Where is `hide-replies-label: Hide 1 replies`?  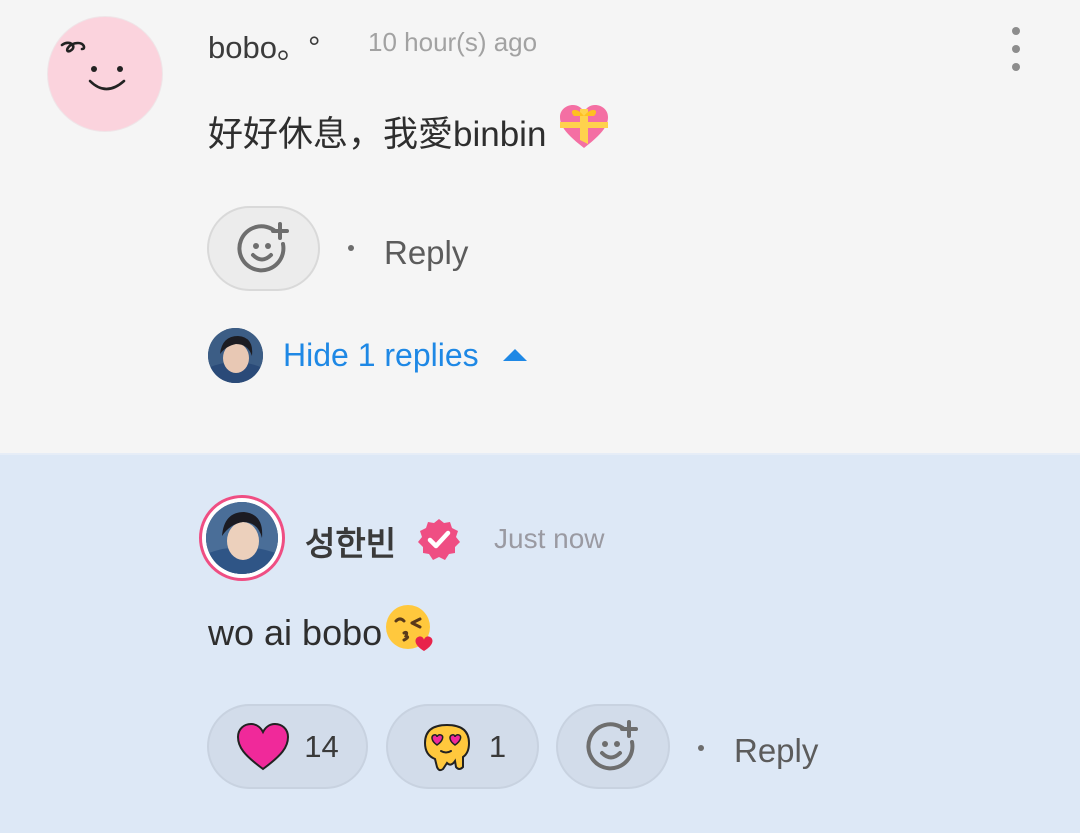
hide-replies-label: Hide 1 replies is located at coordinates (381, 354).